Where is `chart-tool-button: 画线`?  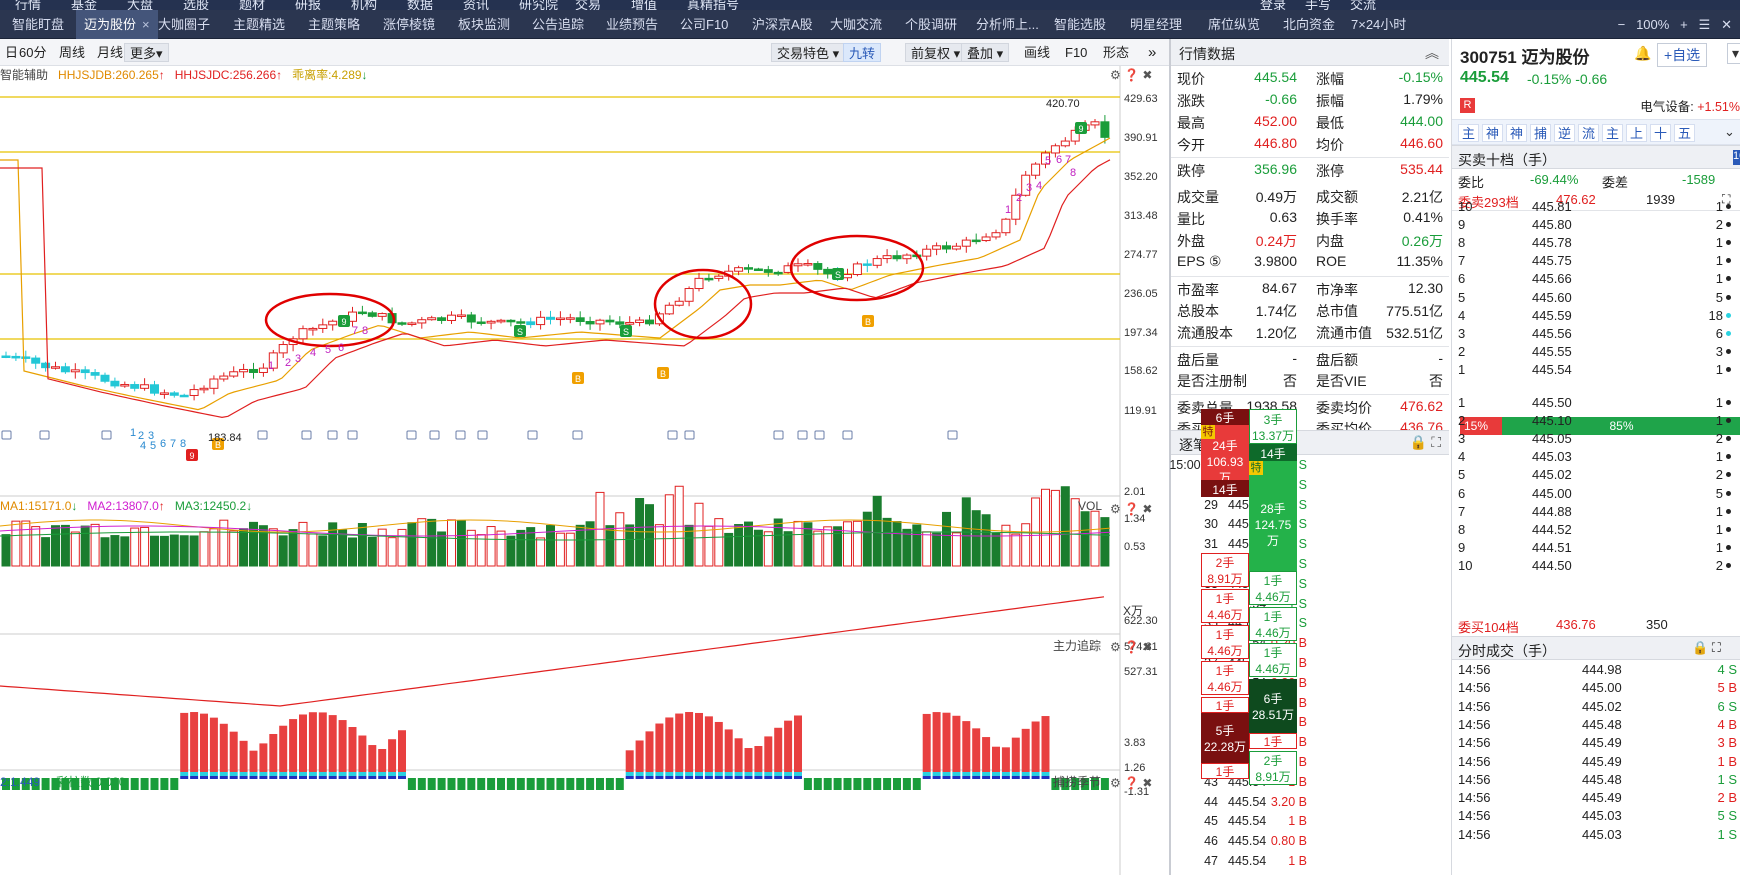 chart-tool-button: 画线 is located at coordinates (1037, 52).